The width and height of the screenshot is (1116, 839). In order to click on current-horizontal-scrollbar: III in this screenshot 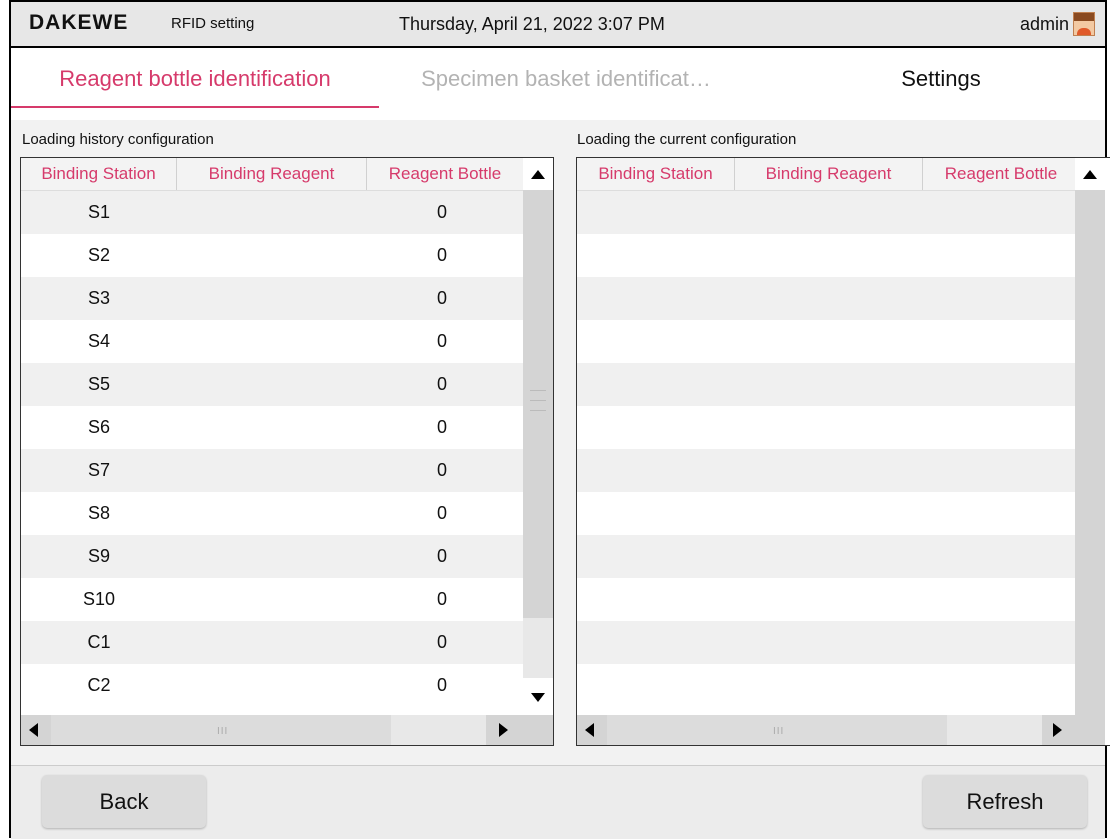, I will do `click(826, 730)`.